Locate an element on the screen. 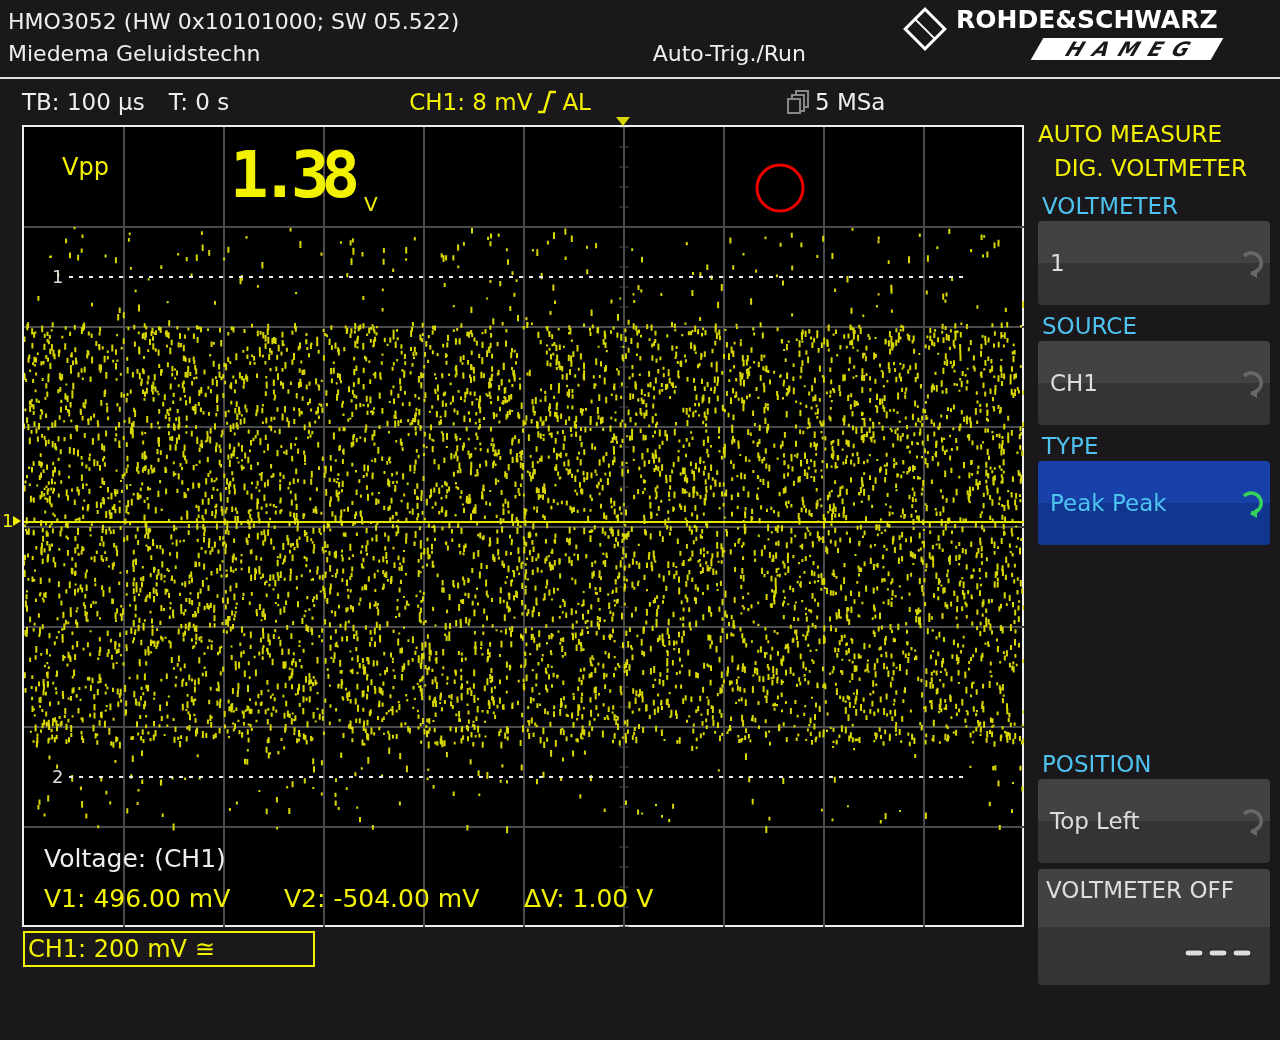 This screenshot has height=1040, width=1280. menu-selector: Peak Peak is located at coordinates (1154, 503).